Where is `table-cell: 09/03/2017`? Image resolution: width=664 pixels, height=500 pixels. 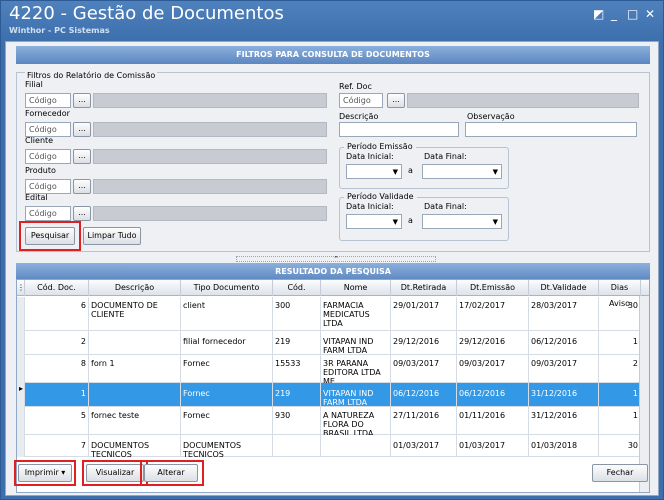
table-cell: 09/03/2017 is located at coordinates (493, 369).